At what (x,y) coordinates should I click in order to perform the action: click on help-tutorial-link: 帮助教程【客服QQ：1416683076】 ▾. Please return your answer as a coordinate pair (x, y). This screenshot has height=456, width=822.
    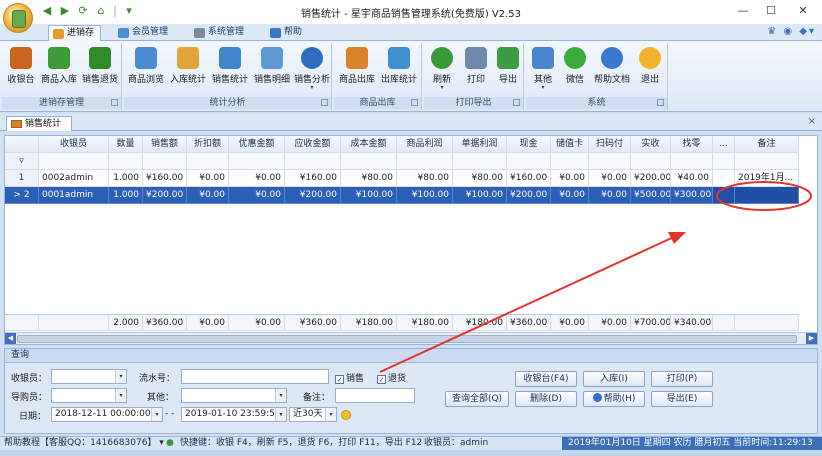
    Looking at the image, I should click on (84, 443).